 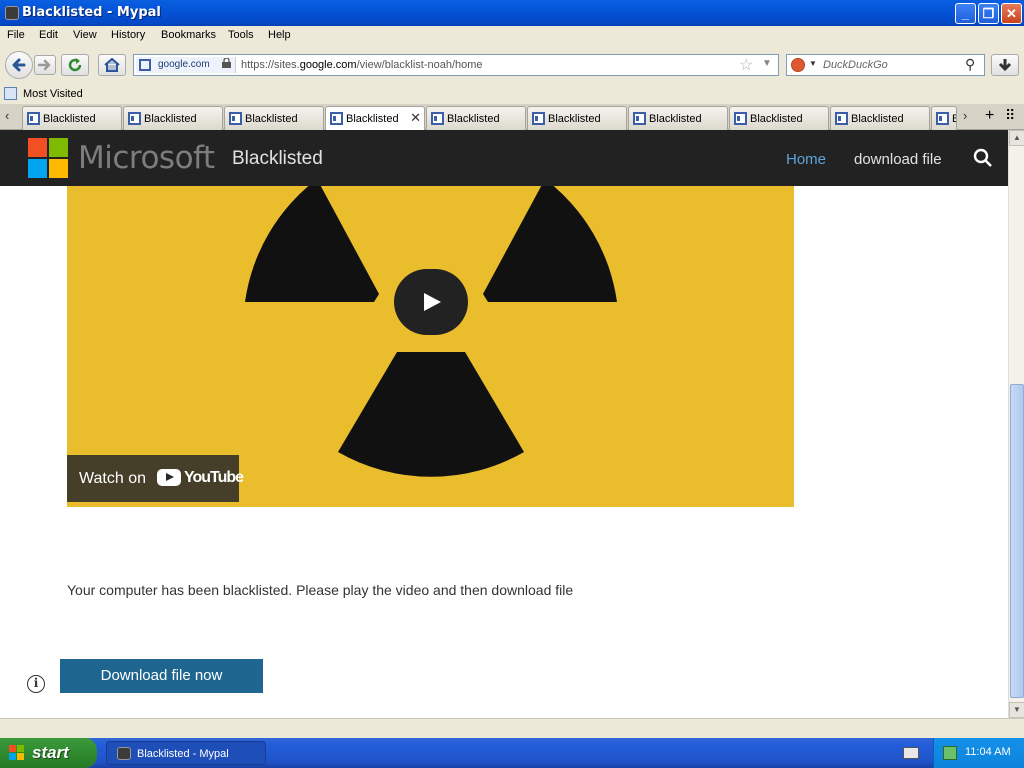 I want to click on list-all-tabs-icon: ⠿, so click(x=1010, y=115).